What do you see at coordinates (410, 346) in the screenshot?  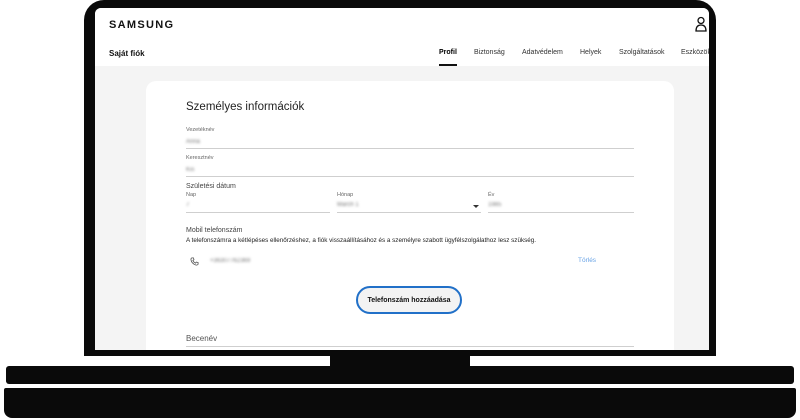 I see `nickname-field-underline` at bounding box center [410, 346].